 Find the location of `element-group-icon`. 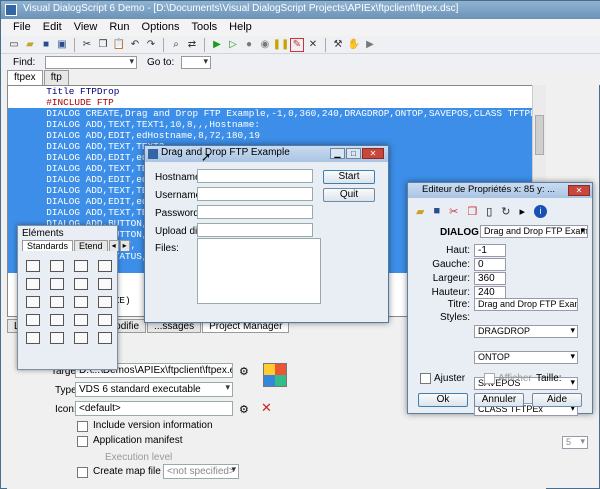

element-group-icon is located at coordinates (105, 284).